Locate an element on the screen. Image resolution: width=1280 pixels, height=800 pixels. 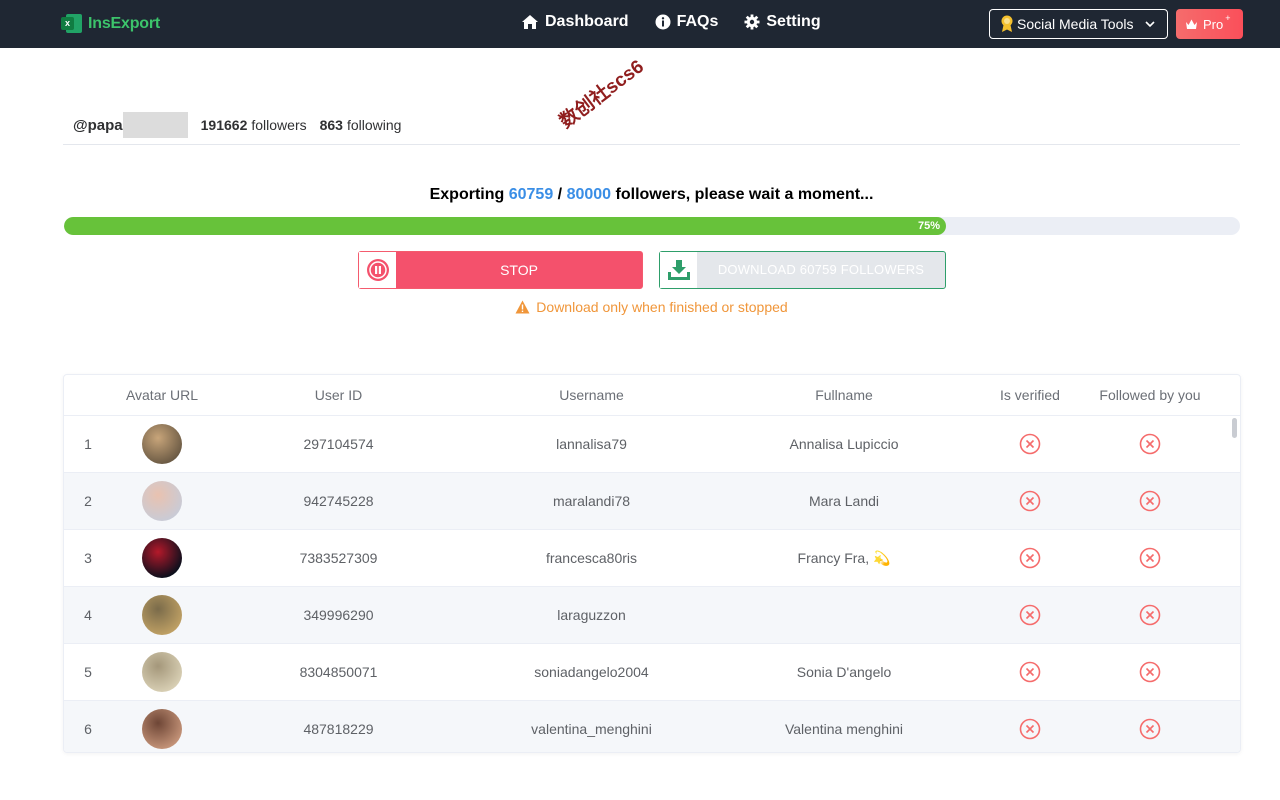
profile-handle: @papa is located at coordinates (98, 125).